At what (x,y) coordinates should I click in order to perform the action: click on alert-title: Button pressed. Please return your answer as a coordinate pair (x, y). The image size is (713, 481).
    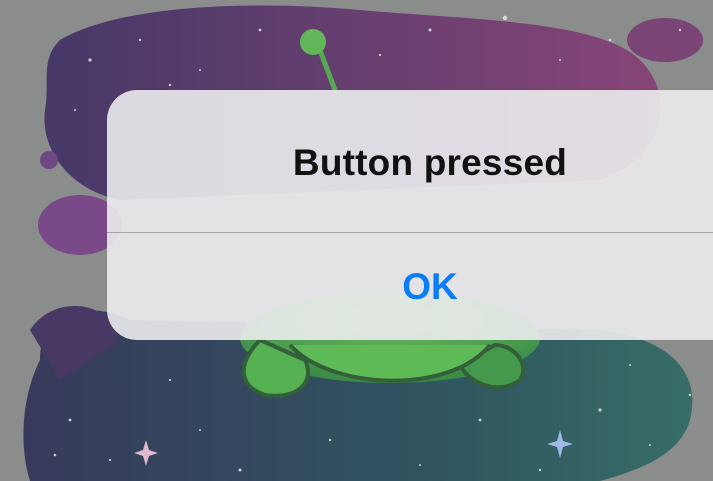
    Looking at the image, I should click on (430, 162).